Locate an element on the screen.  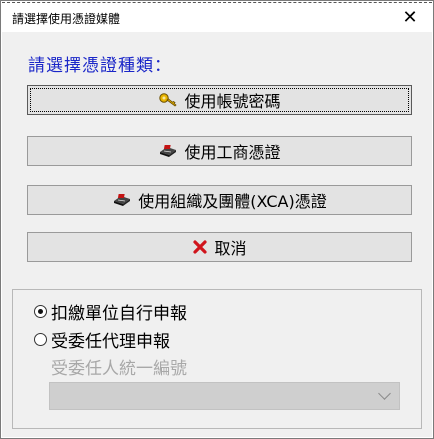
close-icon: ✕ is located at coordinates (410, 17).